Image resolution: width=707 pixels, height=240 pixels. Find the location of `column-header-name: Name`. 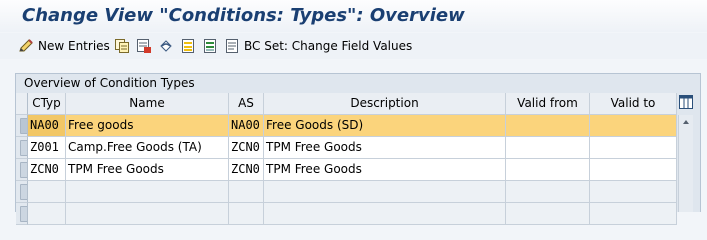

column-header-name: Name is located at coordinates (147, 104).